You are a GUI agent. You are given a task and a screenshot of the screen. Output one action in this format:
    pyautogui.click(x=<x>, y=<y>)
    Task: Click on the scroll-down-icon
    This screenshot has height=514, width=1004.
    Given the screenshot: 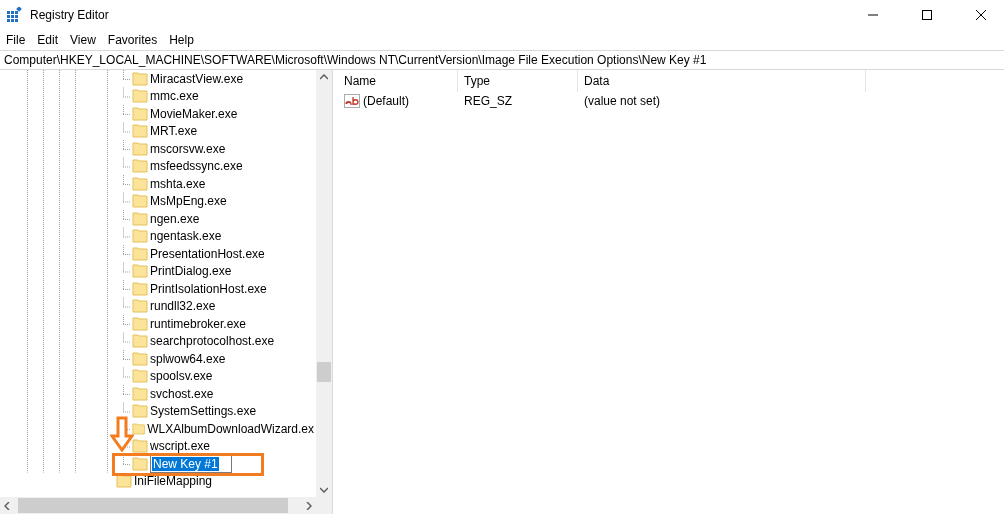 What is the action you would take?
    pyautogui.click(x=324, y=490)
    